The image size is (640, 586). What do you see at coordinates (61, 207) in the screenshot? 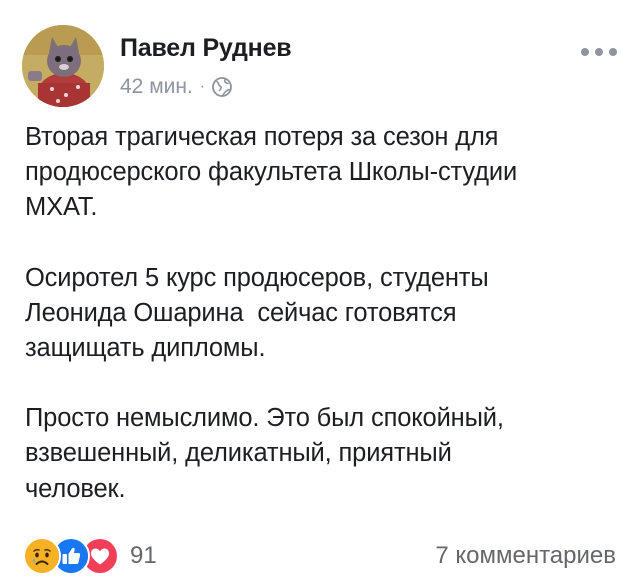
I see `post-line: МХАТ.` at bounding box center [61, 207].